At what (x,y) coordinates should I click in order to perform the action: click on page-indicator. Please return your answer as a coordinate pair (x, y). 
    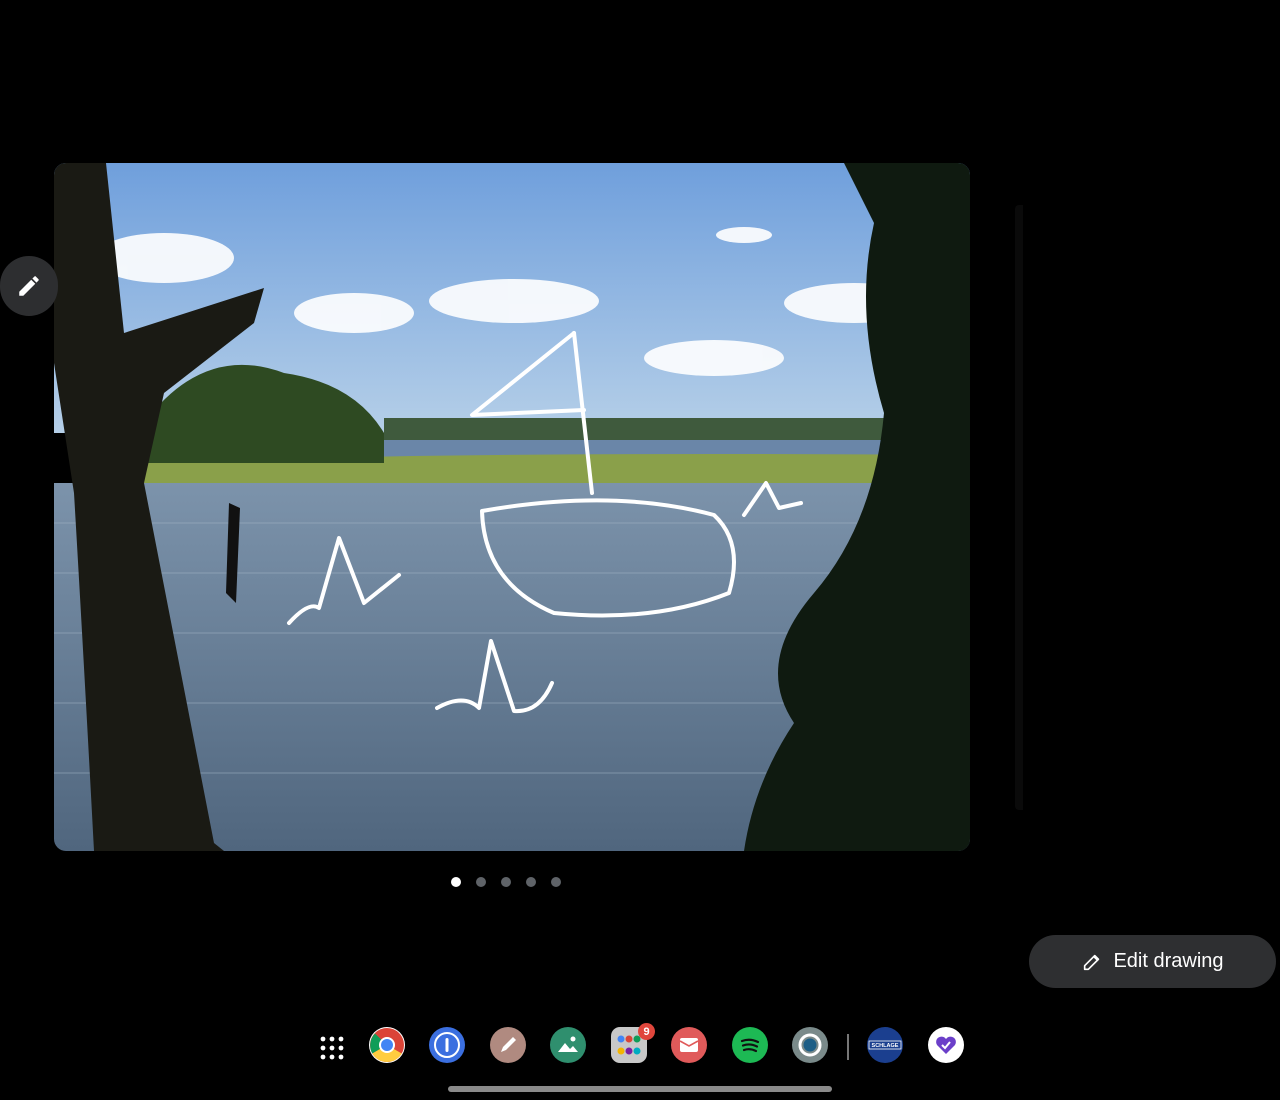
    Looking at the image, I should click on (506, 882).